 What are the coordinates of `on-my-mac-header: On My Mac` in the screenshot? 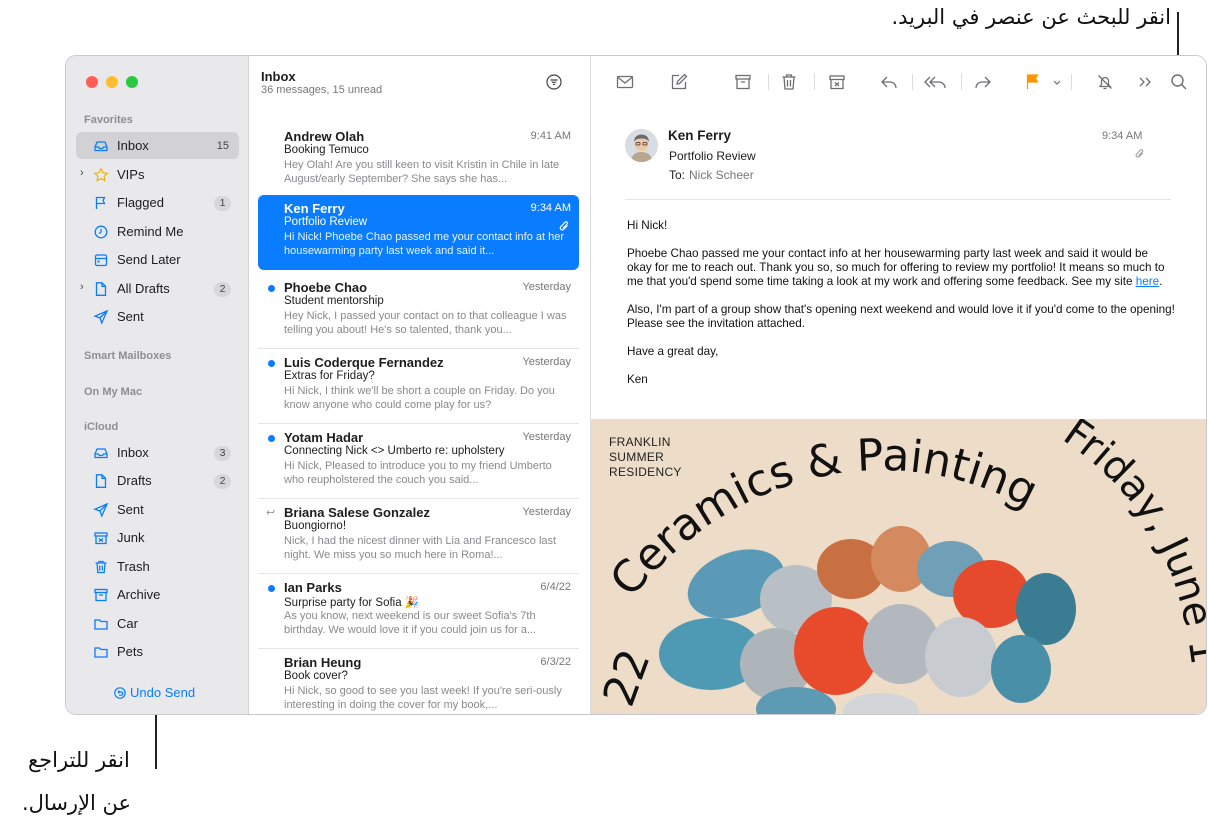 It's located at (113, 392).